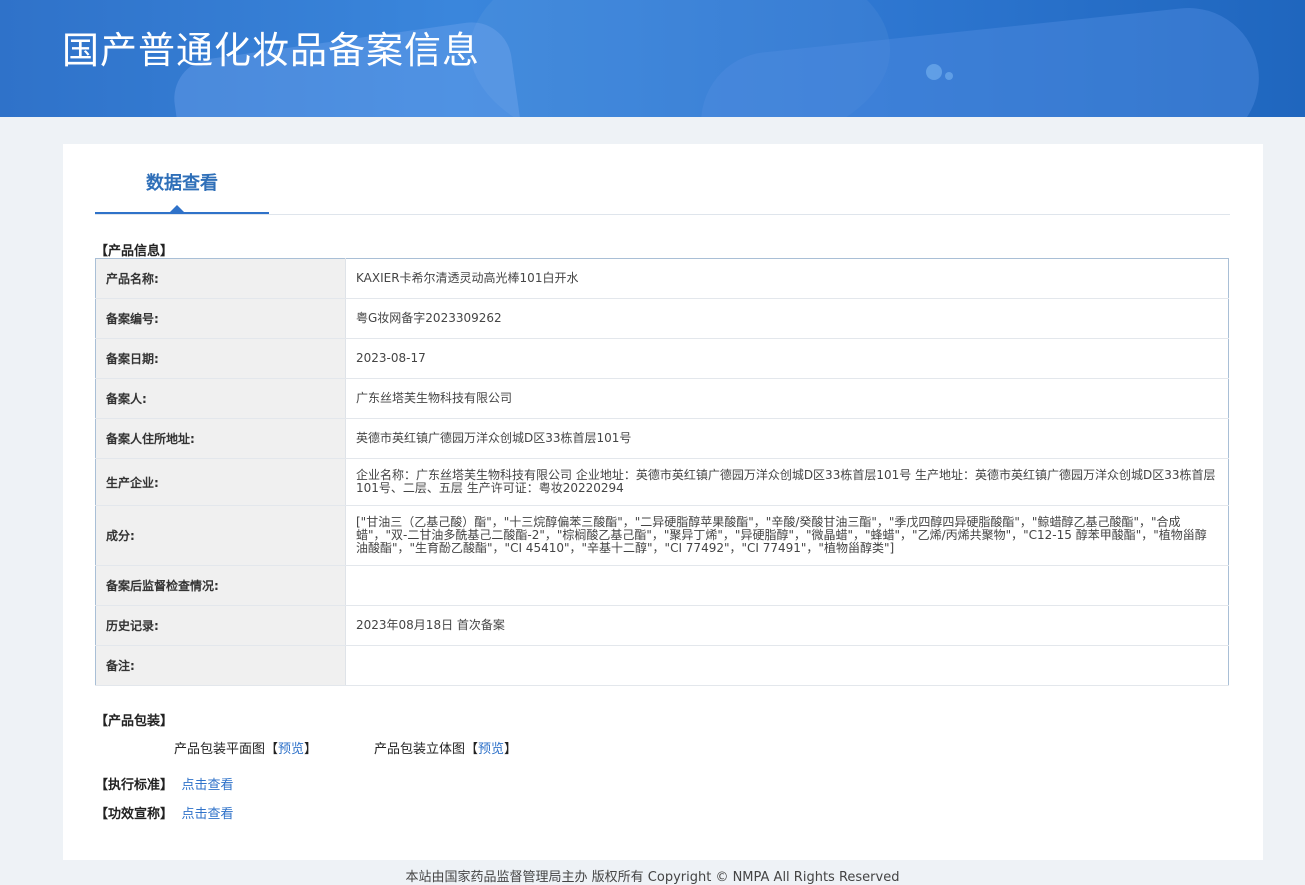  I want to click on table-row: 备案人住所地址: 英德市英红镇广德园万洋众创城D区33栋首层101号, so click(662, 438).